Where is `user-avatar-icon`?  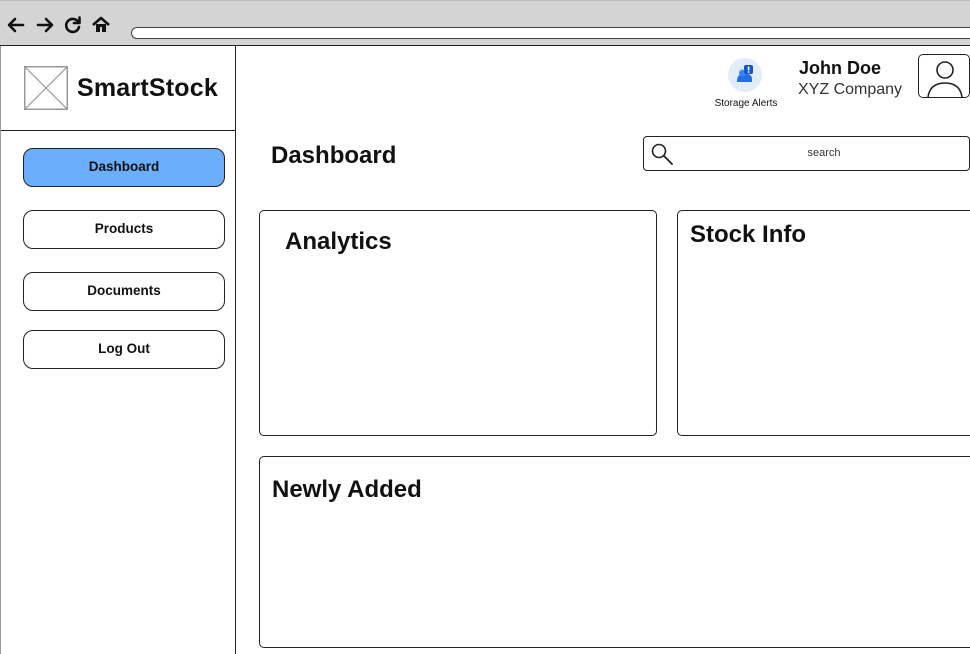 user-avatar-icon is located at coordinates (944, 76).